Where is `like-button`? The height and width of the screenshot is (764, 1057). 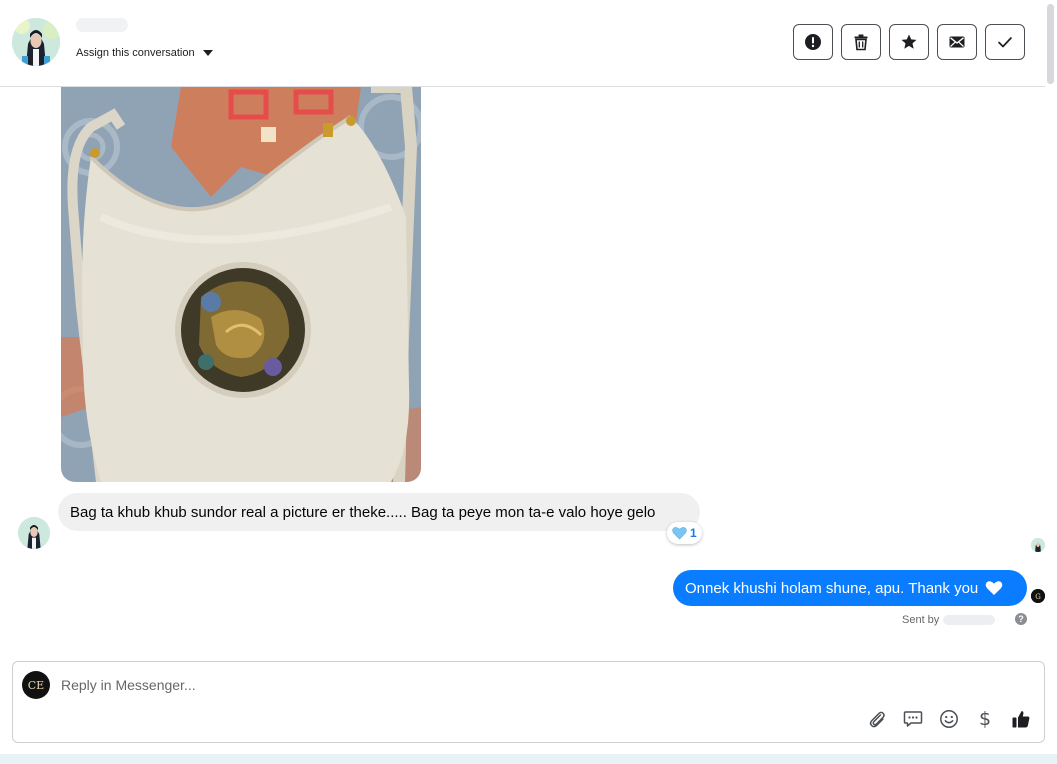
like-button is located at coordinates (1021, 719).